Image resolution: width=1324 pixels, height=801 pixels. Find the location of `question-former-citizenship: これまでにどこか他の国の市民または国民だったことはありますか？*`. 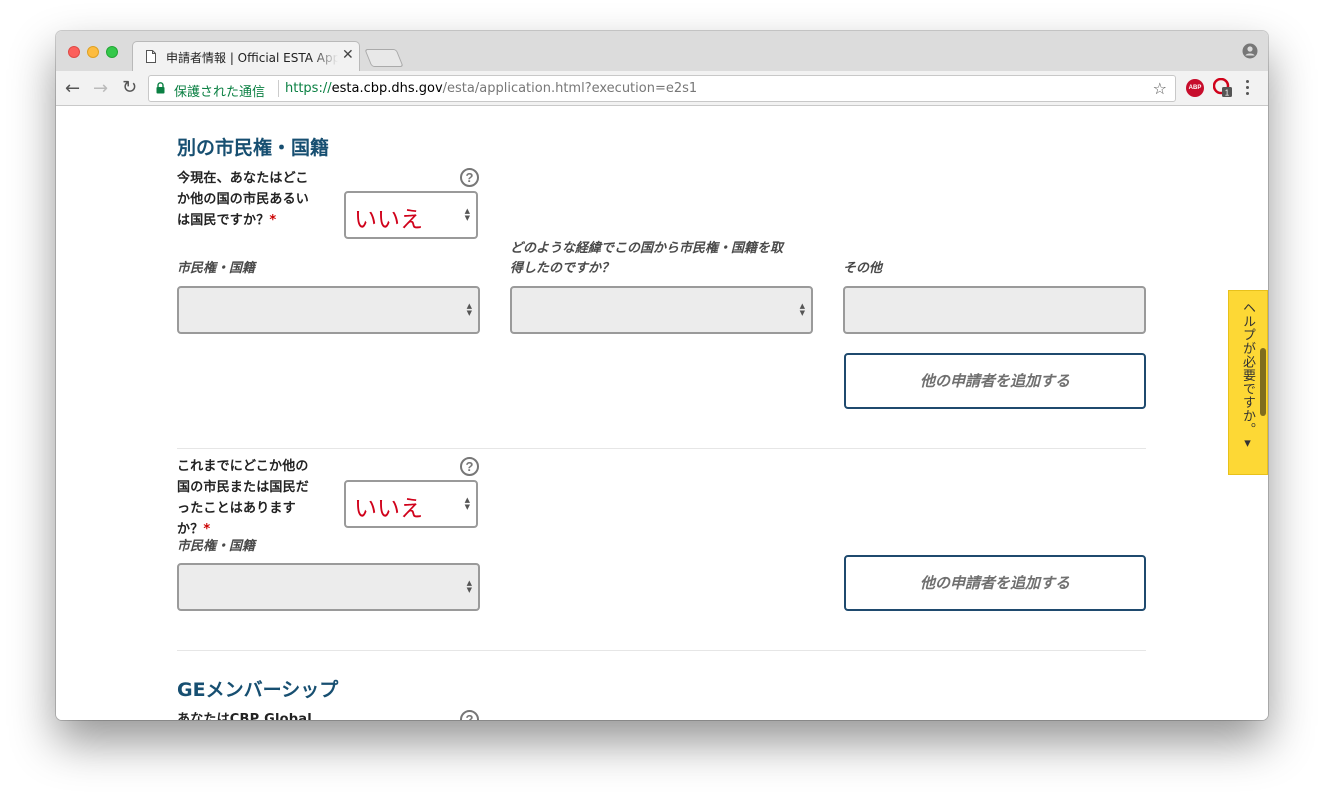

question-former-citizenship: これまでにどこか他の国の市民または国民だったことはありますか？* is located at coordinates (243, 498).